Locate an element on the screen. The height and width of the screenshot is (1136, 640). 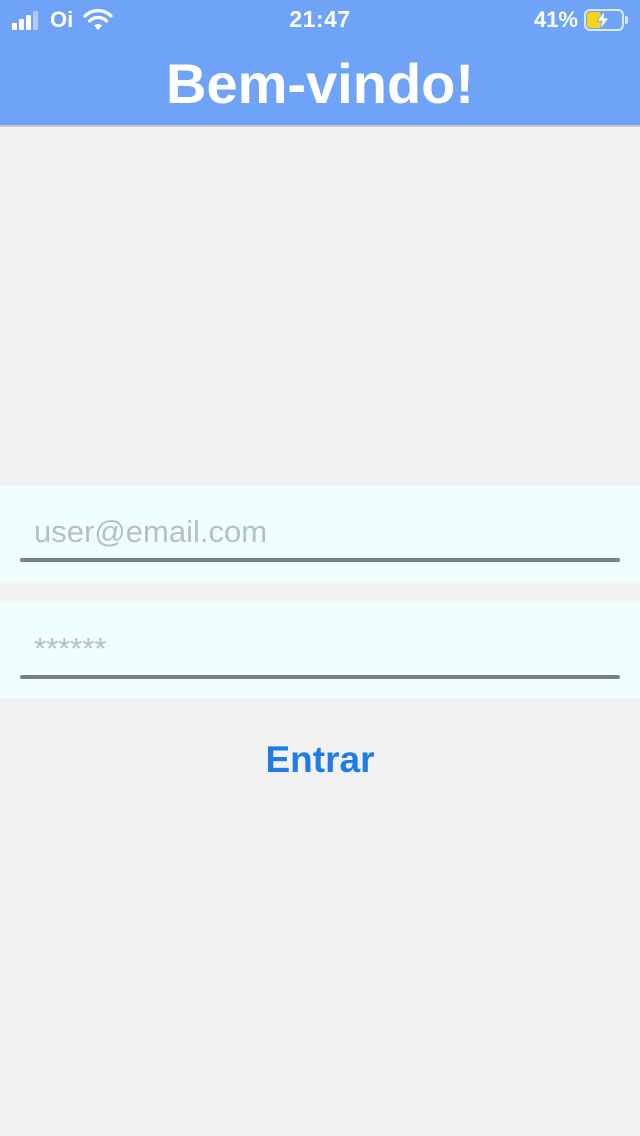
status-bar: Oi 21:47 41% is located at coordinates (320, 20).